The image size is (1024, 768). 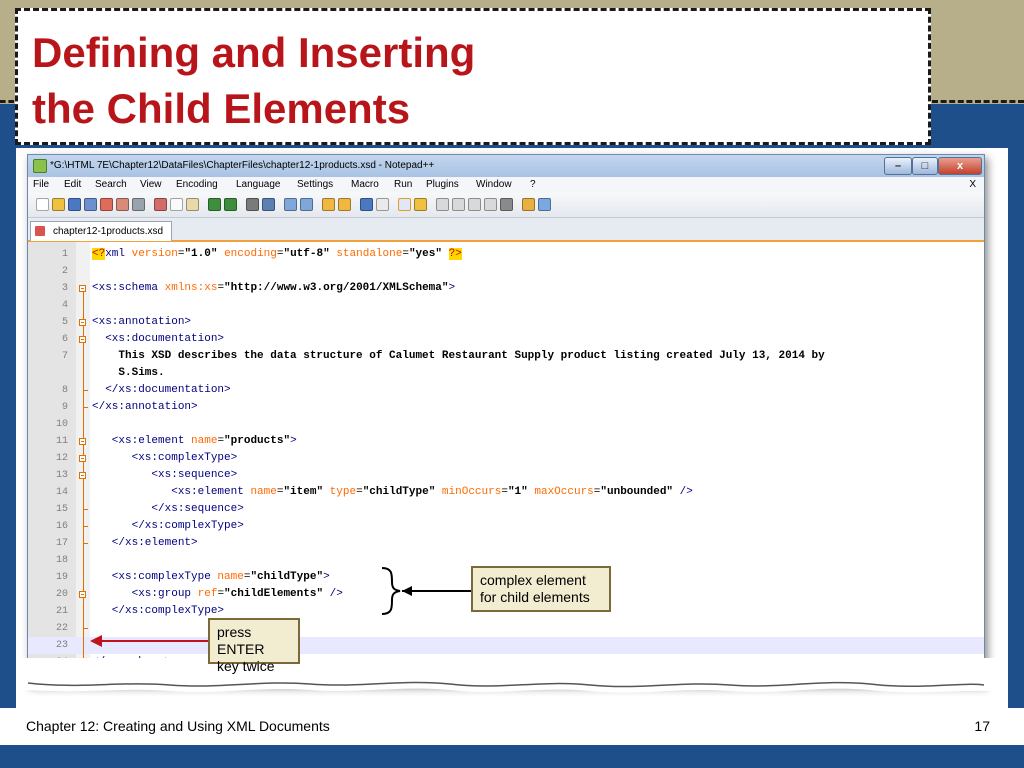 I want to click on menu-help: ?, so click(x=533, y=184).